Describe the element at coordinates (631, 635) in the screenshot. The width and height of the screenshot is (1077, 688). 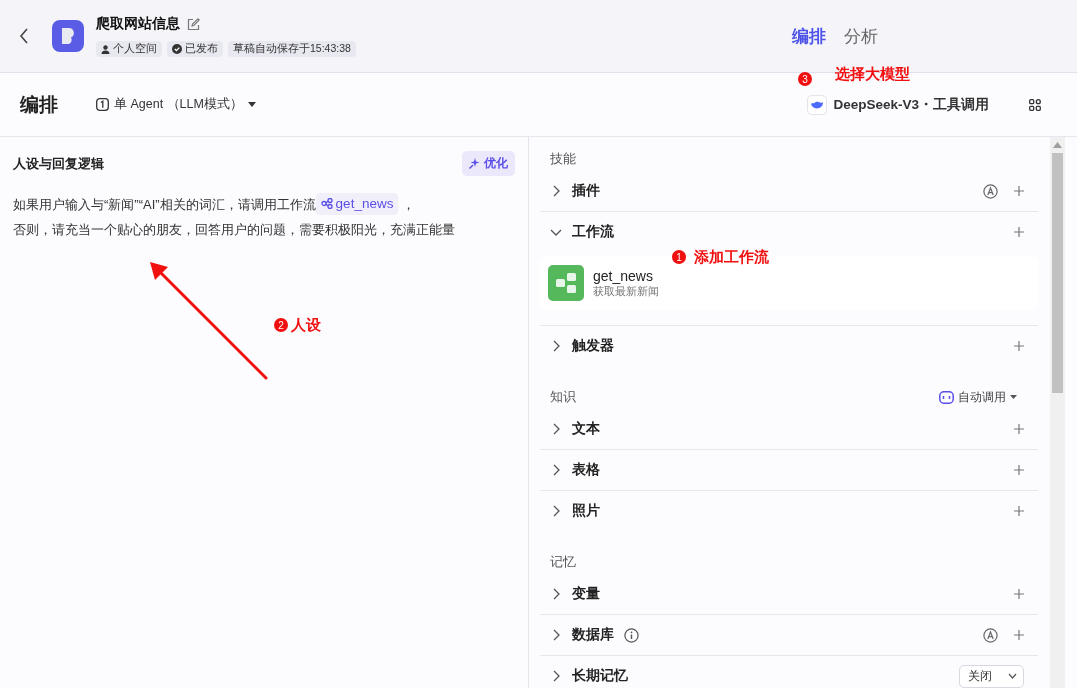
I see `info-icon` at that location.